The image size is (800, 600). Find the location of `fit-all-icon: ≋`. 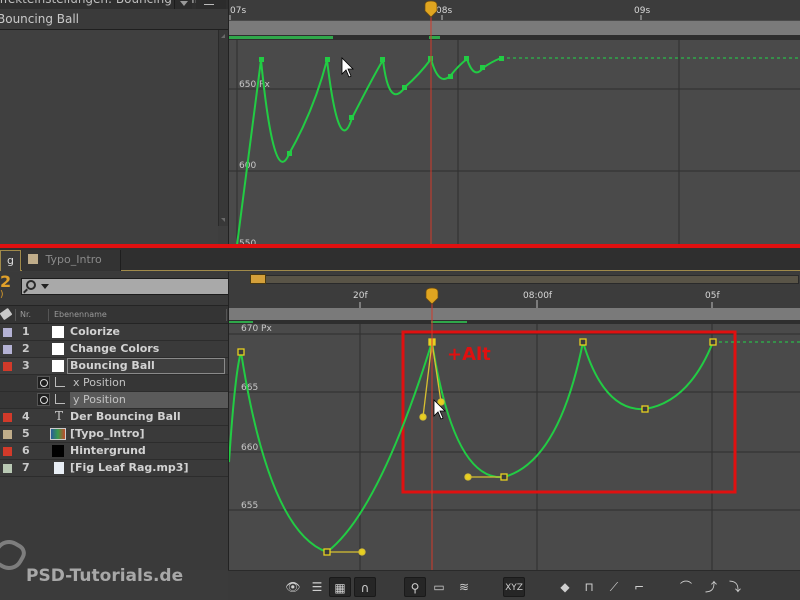

fit-all-icon: ≋ is located at coordinates (464, 587).